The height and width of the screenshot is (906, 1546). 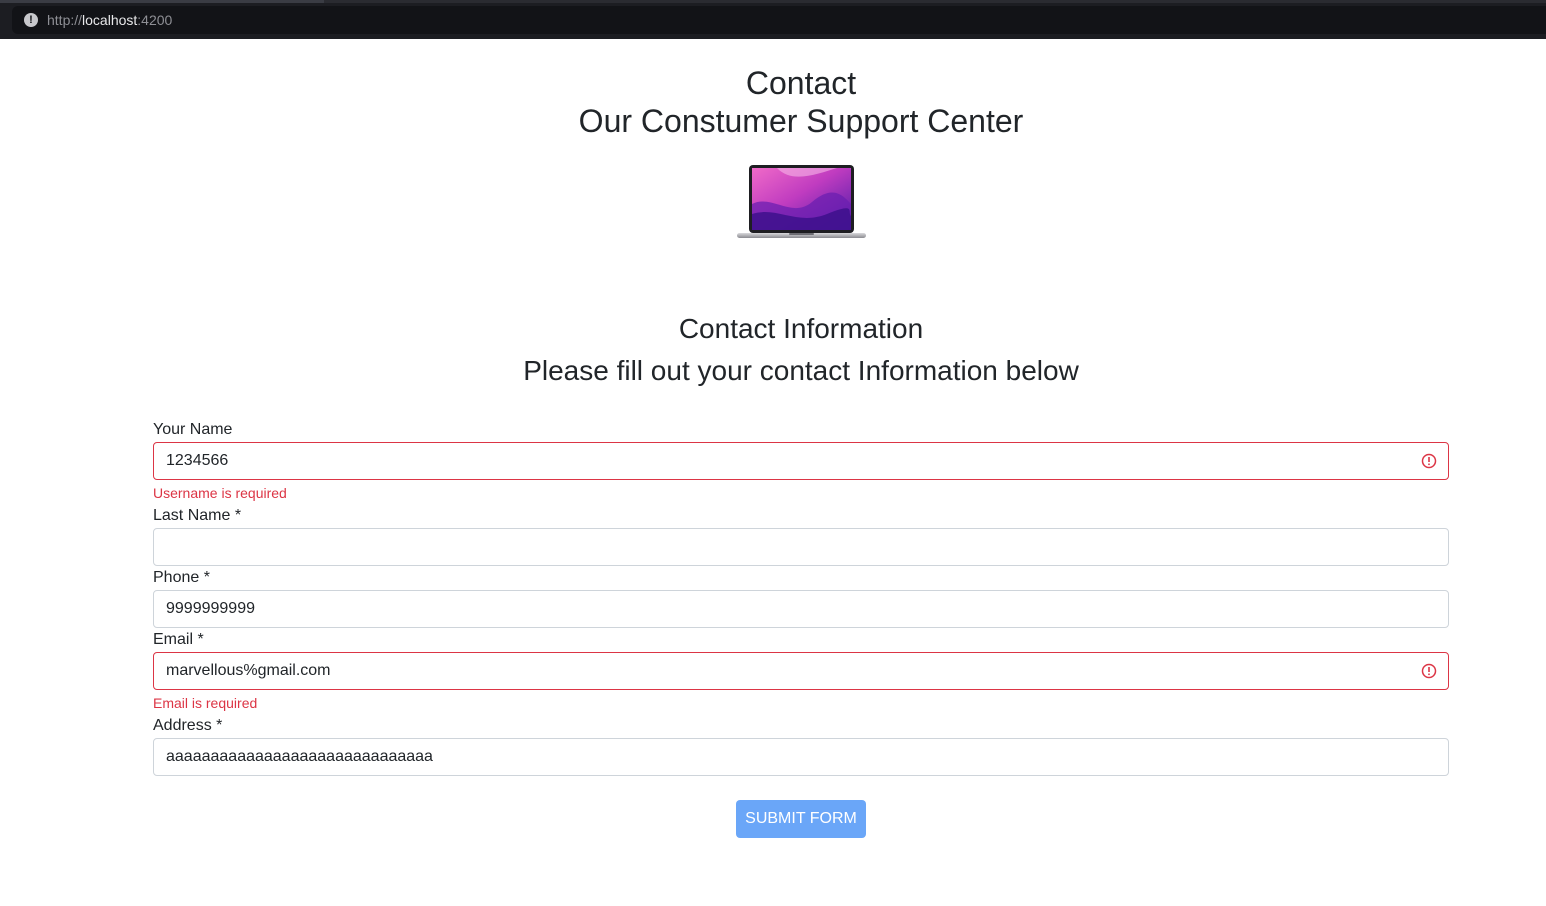 What do you see at coordinates (31, 20) in the screenshot?
I see `site-info-icon: !` at bounding box center [31, 20].